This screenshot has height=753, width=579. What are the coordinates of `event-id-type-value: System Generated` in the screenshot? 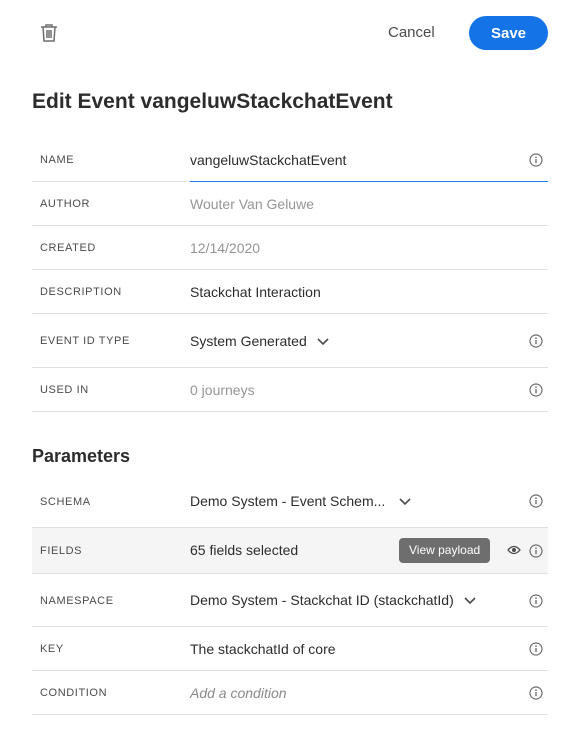 It's located at (248, 341).